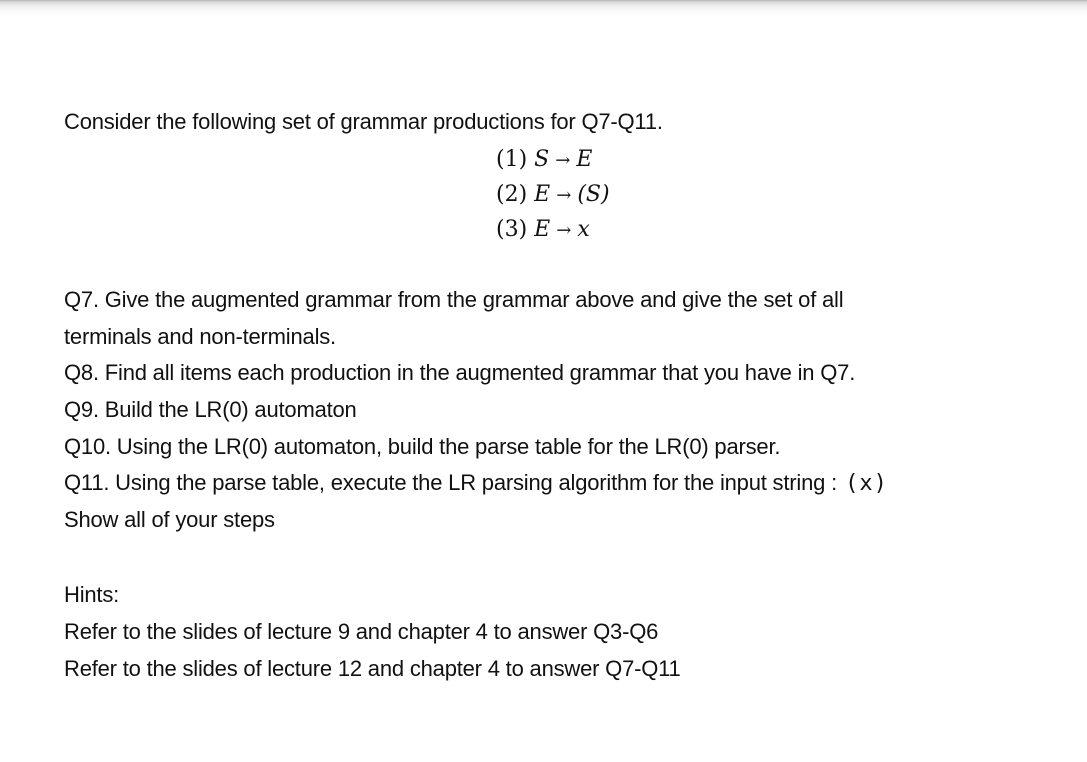 This screenshot has width=1087, height=762. I want to click on production-number: (2), so click(512, 194).